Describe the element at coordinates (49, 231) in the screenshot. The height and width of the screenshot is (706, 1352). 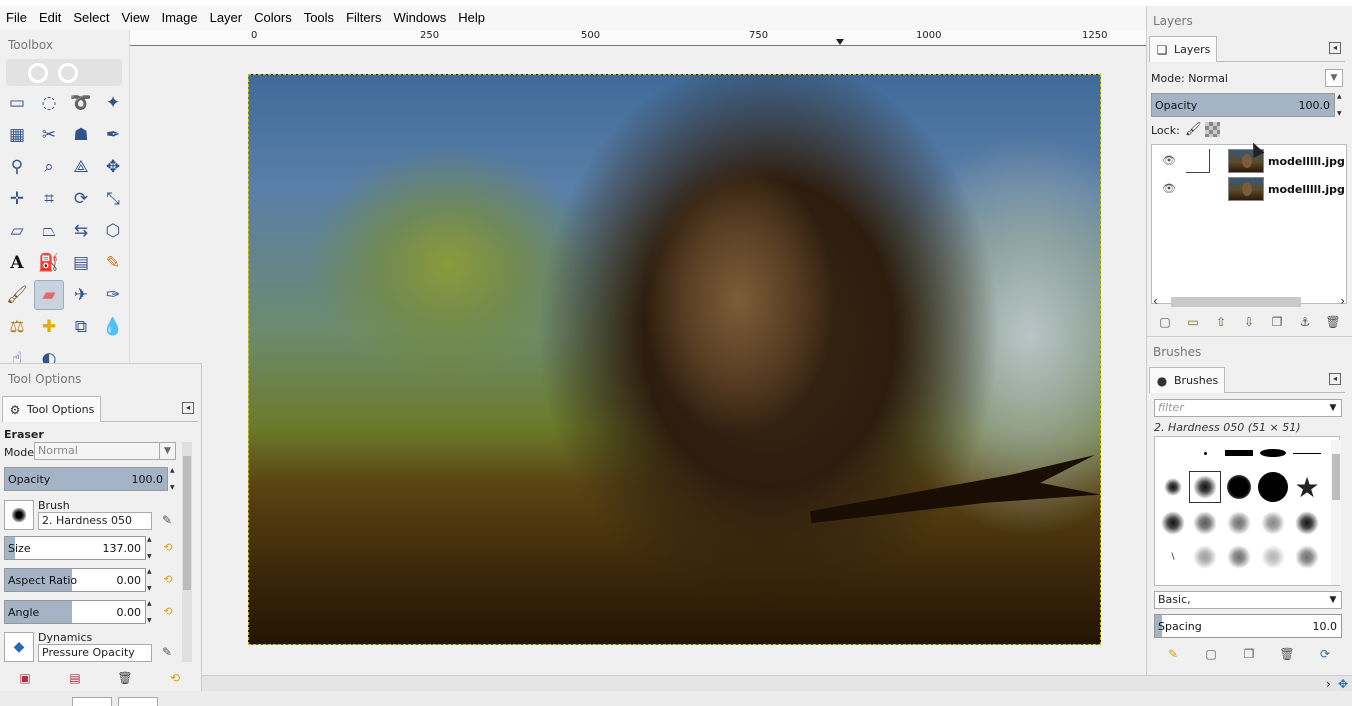
I see `perspective-icon: ⏢` at that location.